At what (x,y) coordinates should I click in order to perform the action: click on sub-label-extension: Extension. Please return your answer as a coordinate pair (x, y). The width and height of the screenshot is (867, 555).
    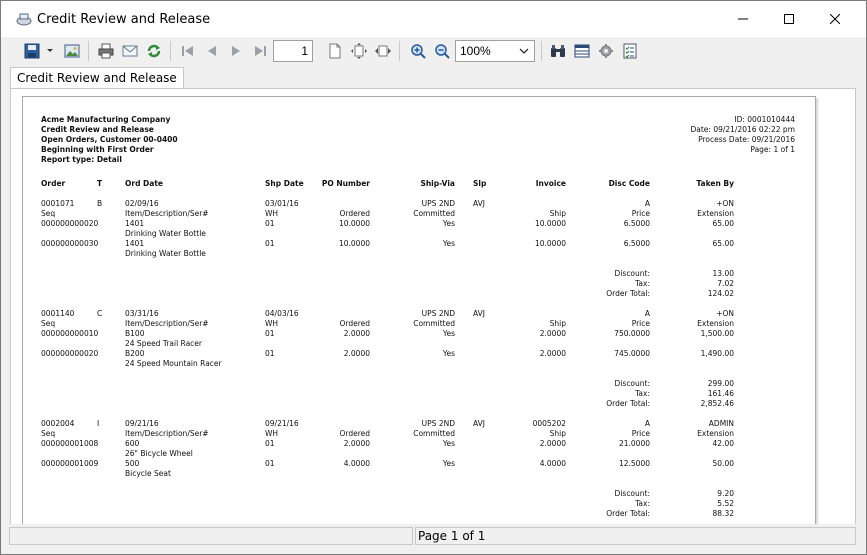
    Looking at the image, I should click on (715, 213).